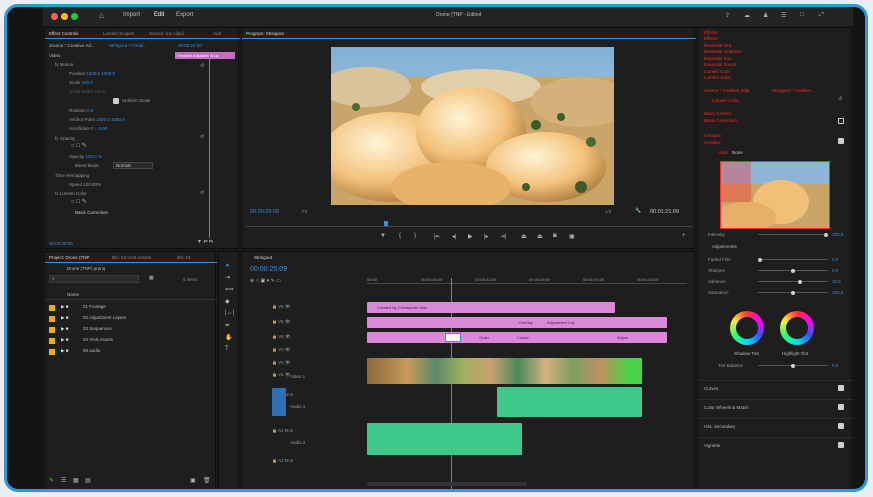 This screenshot has width=873, height=497. I want to click on effect-row-anchor-point: Anchor Point 1920.0 1080.0, so click(97, 119).